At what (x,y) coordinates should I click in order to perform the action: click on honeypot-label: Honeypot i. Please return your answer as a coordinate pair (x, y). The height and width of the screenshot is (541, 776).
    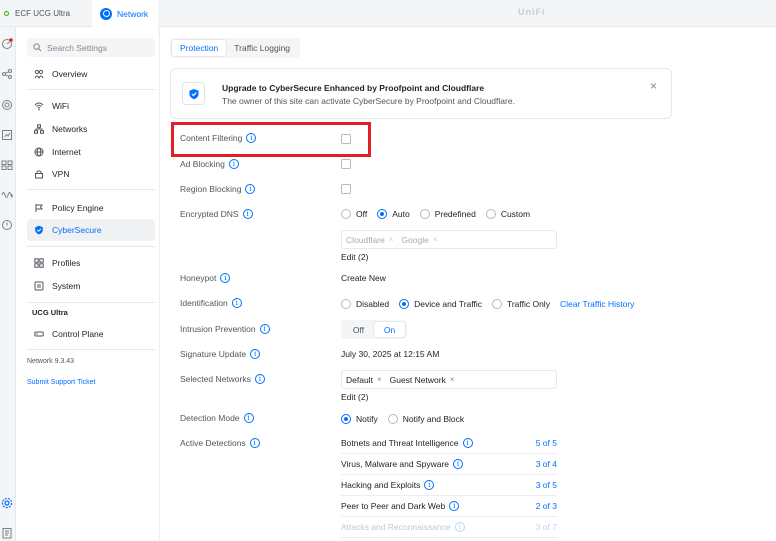
    Looking at the image, I should click on (205, 278).